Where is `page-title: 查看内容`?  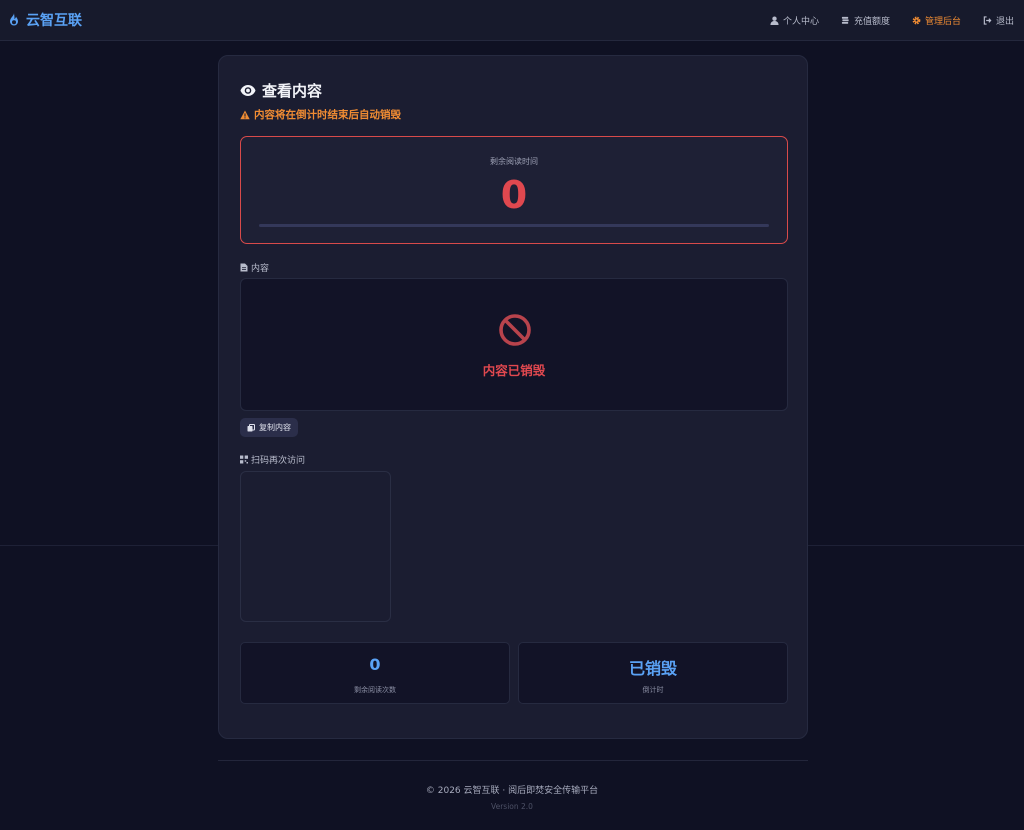
page-title: 查看内容 is located at coordinates (281, 90).